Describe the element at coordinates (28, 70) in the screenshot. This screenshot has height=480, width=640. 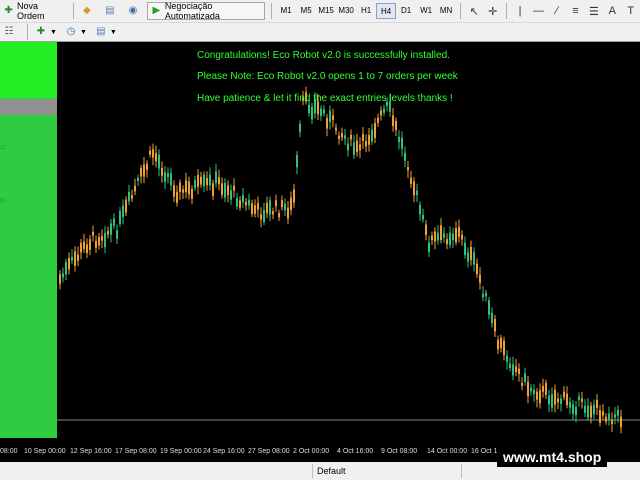
I see `ea-panel-header` at that location.